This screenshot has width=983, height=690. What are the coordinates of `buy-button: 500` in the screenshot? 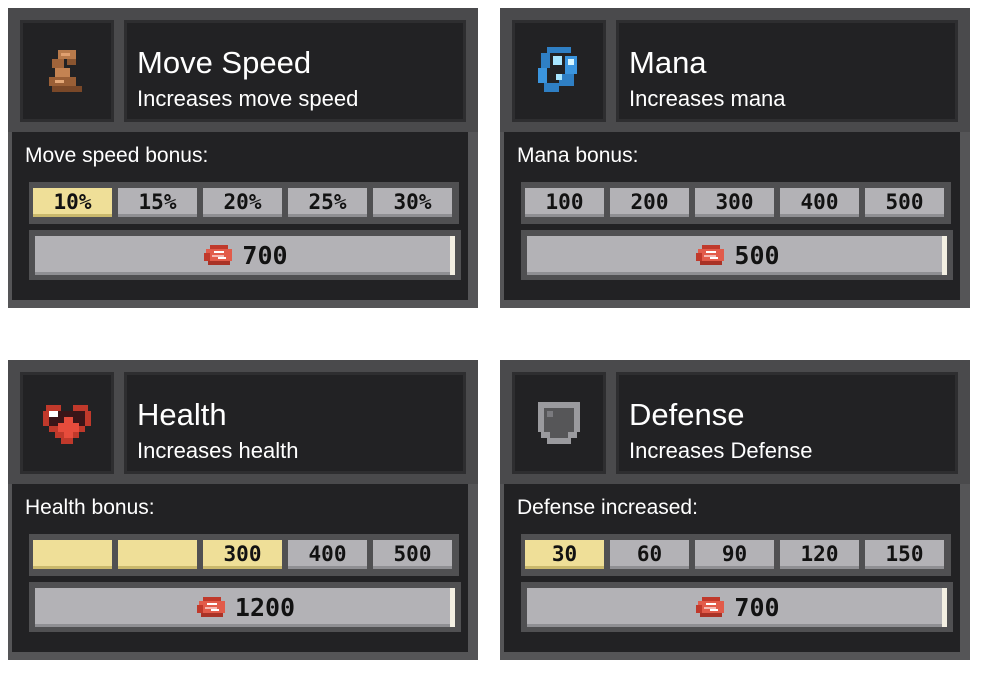 It's located at (737, 255).